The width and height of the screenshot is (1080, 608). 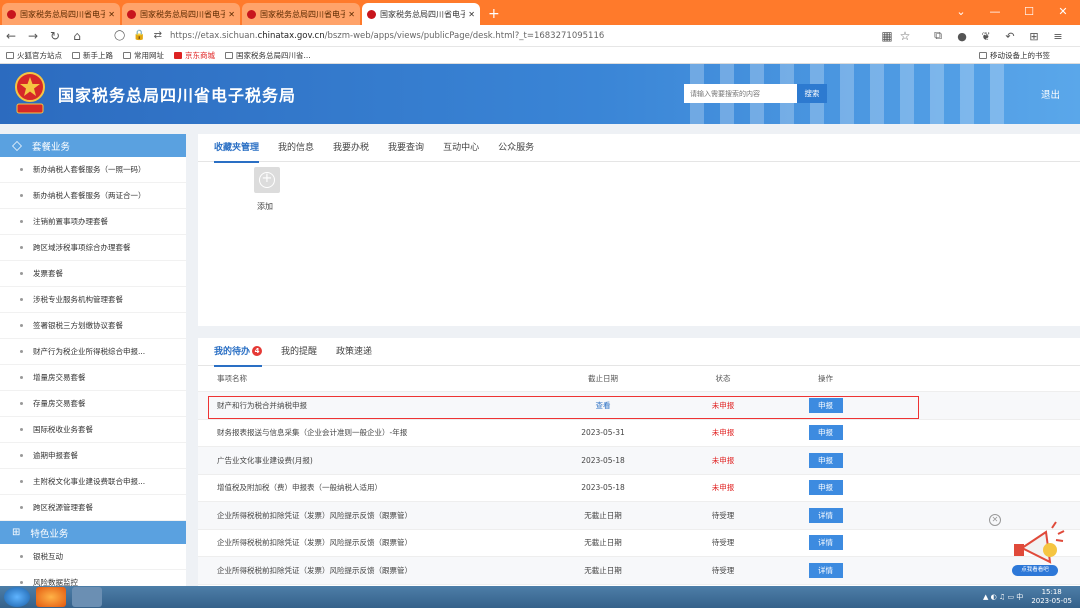 What do you see at coordinates (1051, 597) in the screenshot?
I see `clock: 15:18 2023-05-05` at bounding box center [1051, 597].